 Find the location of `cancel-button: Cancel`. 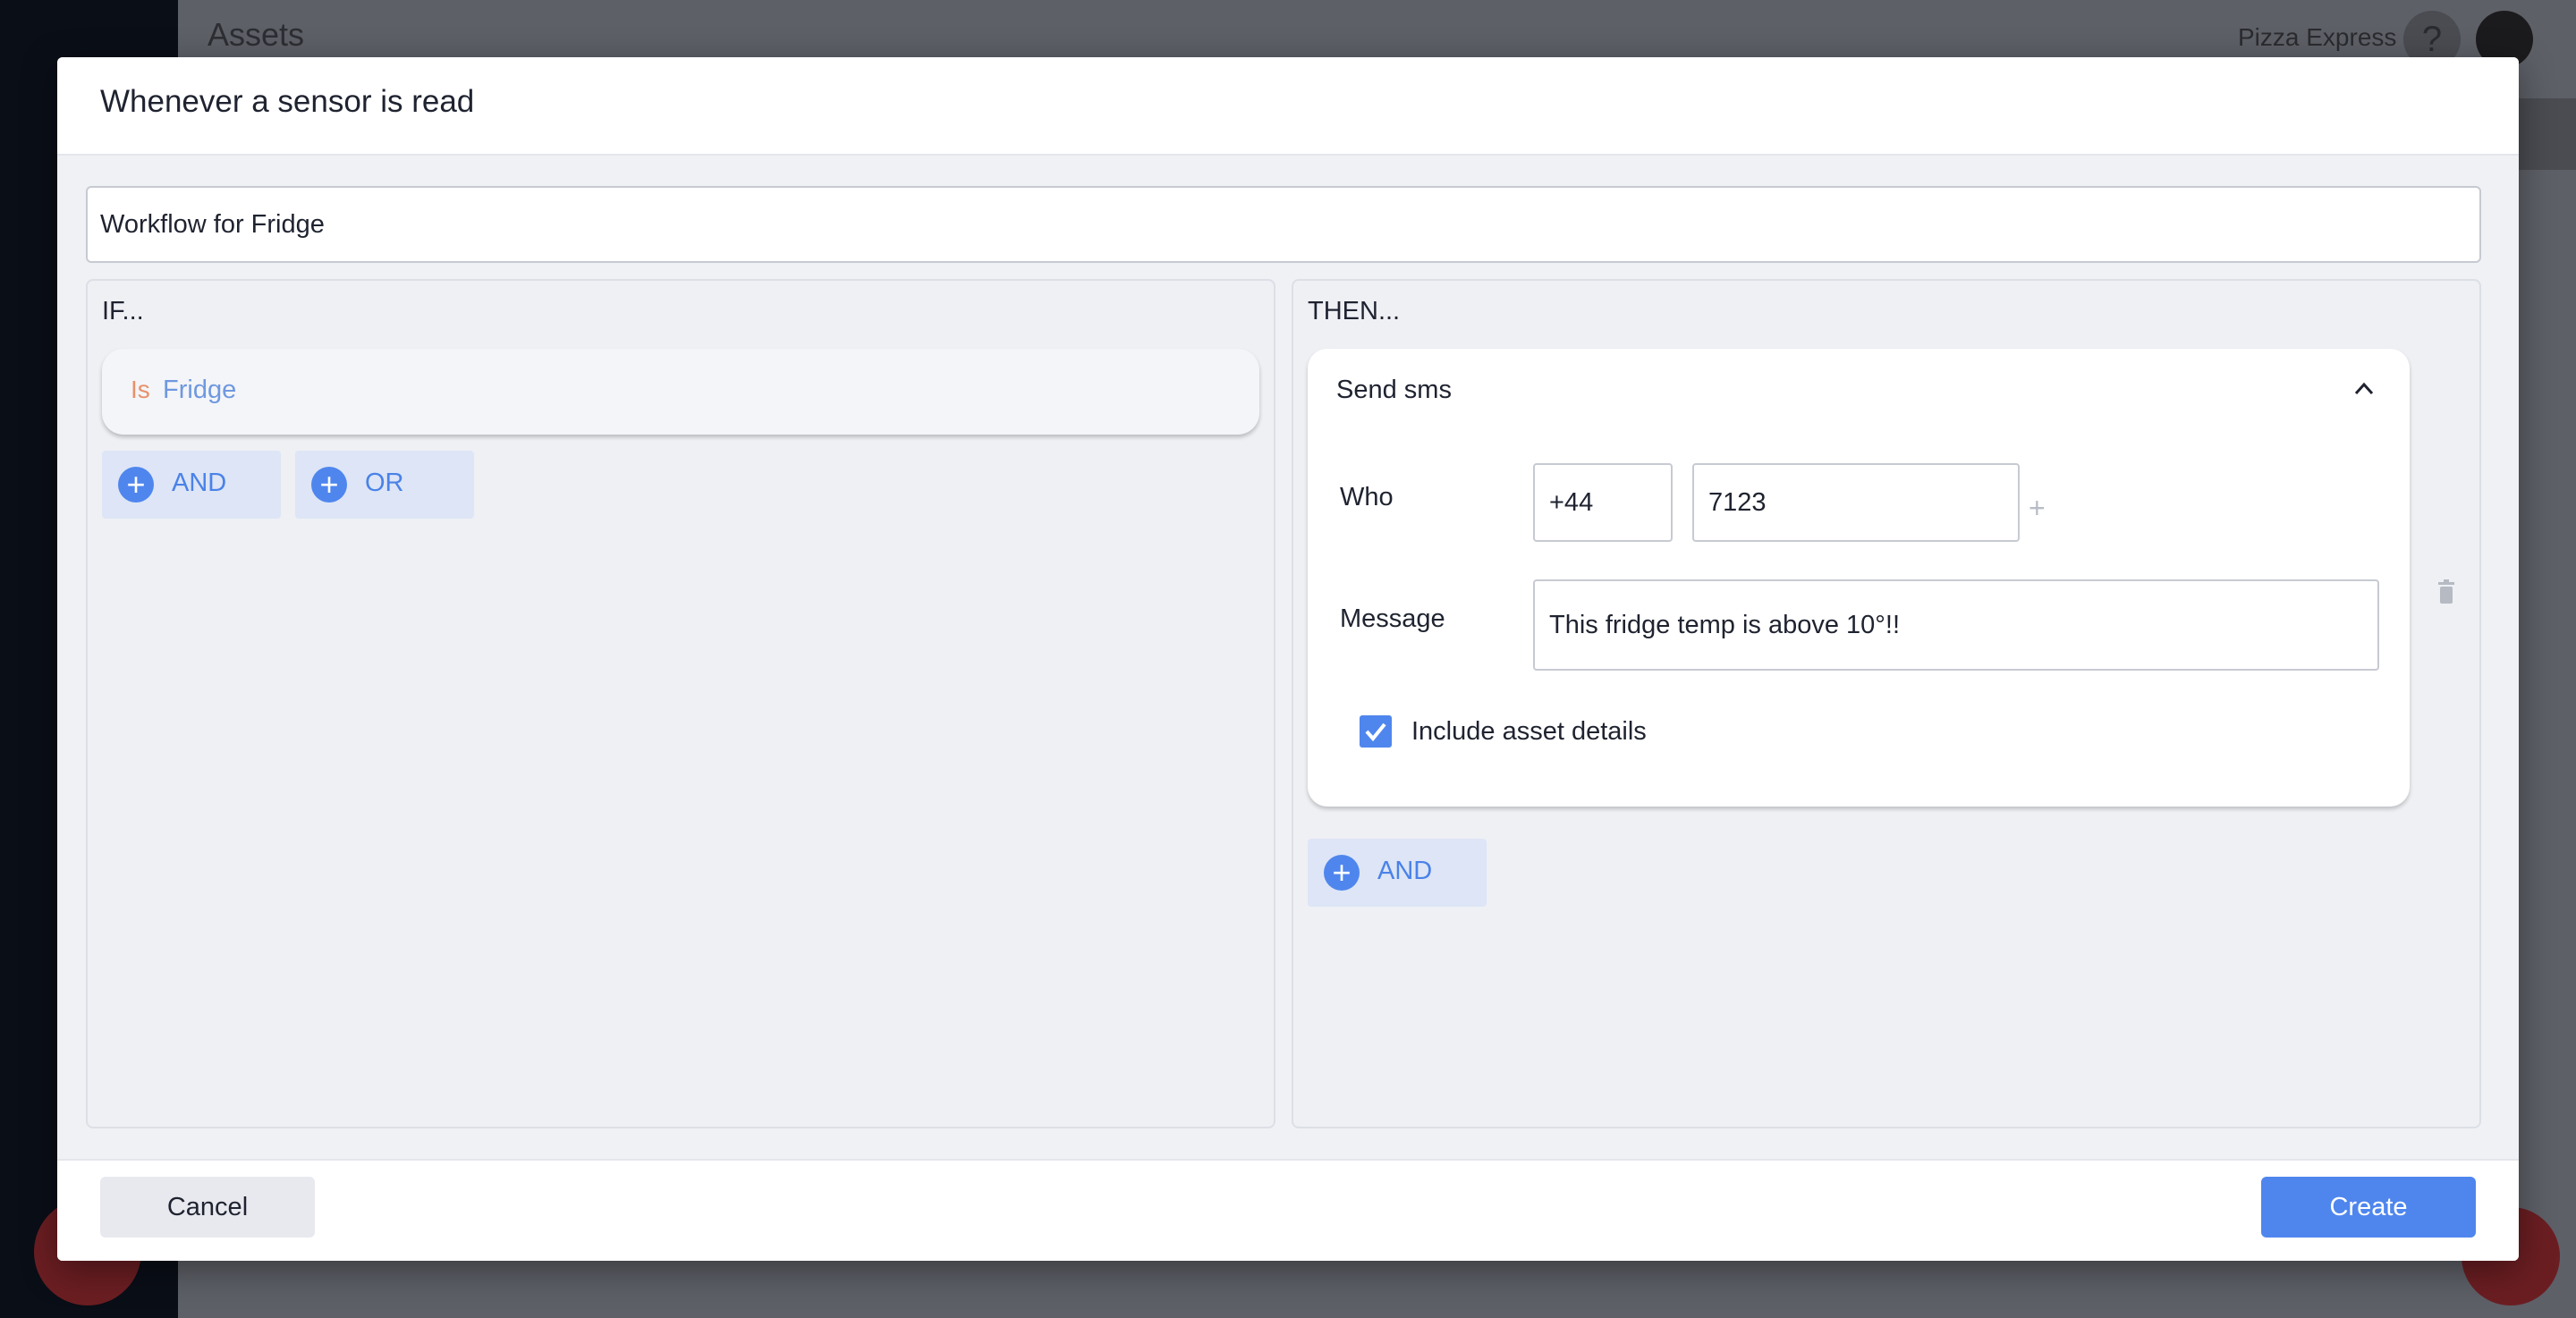

cancel-button: Cancel is located at coordinates (207, 1208).